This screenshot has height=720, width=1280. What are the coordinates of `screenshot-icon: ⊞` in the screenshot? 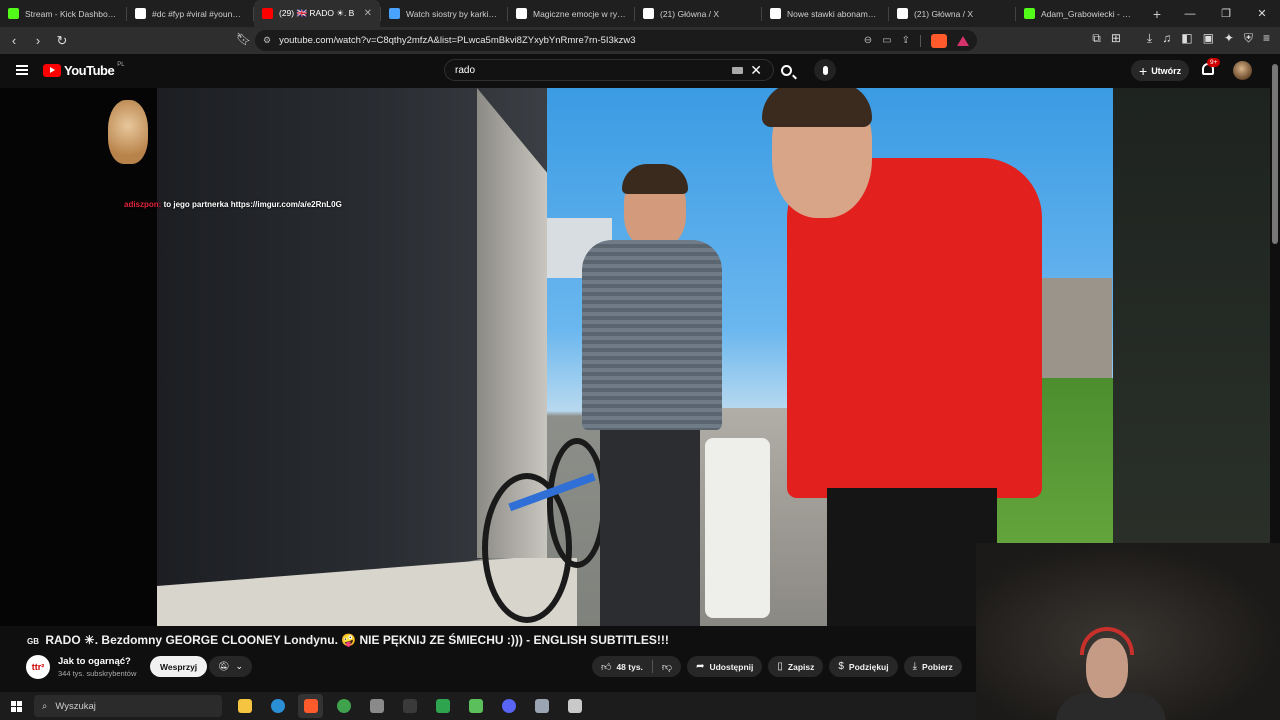 It's located at (1116, 38).